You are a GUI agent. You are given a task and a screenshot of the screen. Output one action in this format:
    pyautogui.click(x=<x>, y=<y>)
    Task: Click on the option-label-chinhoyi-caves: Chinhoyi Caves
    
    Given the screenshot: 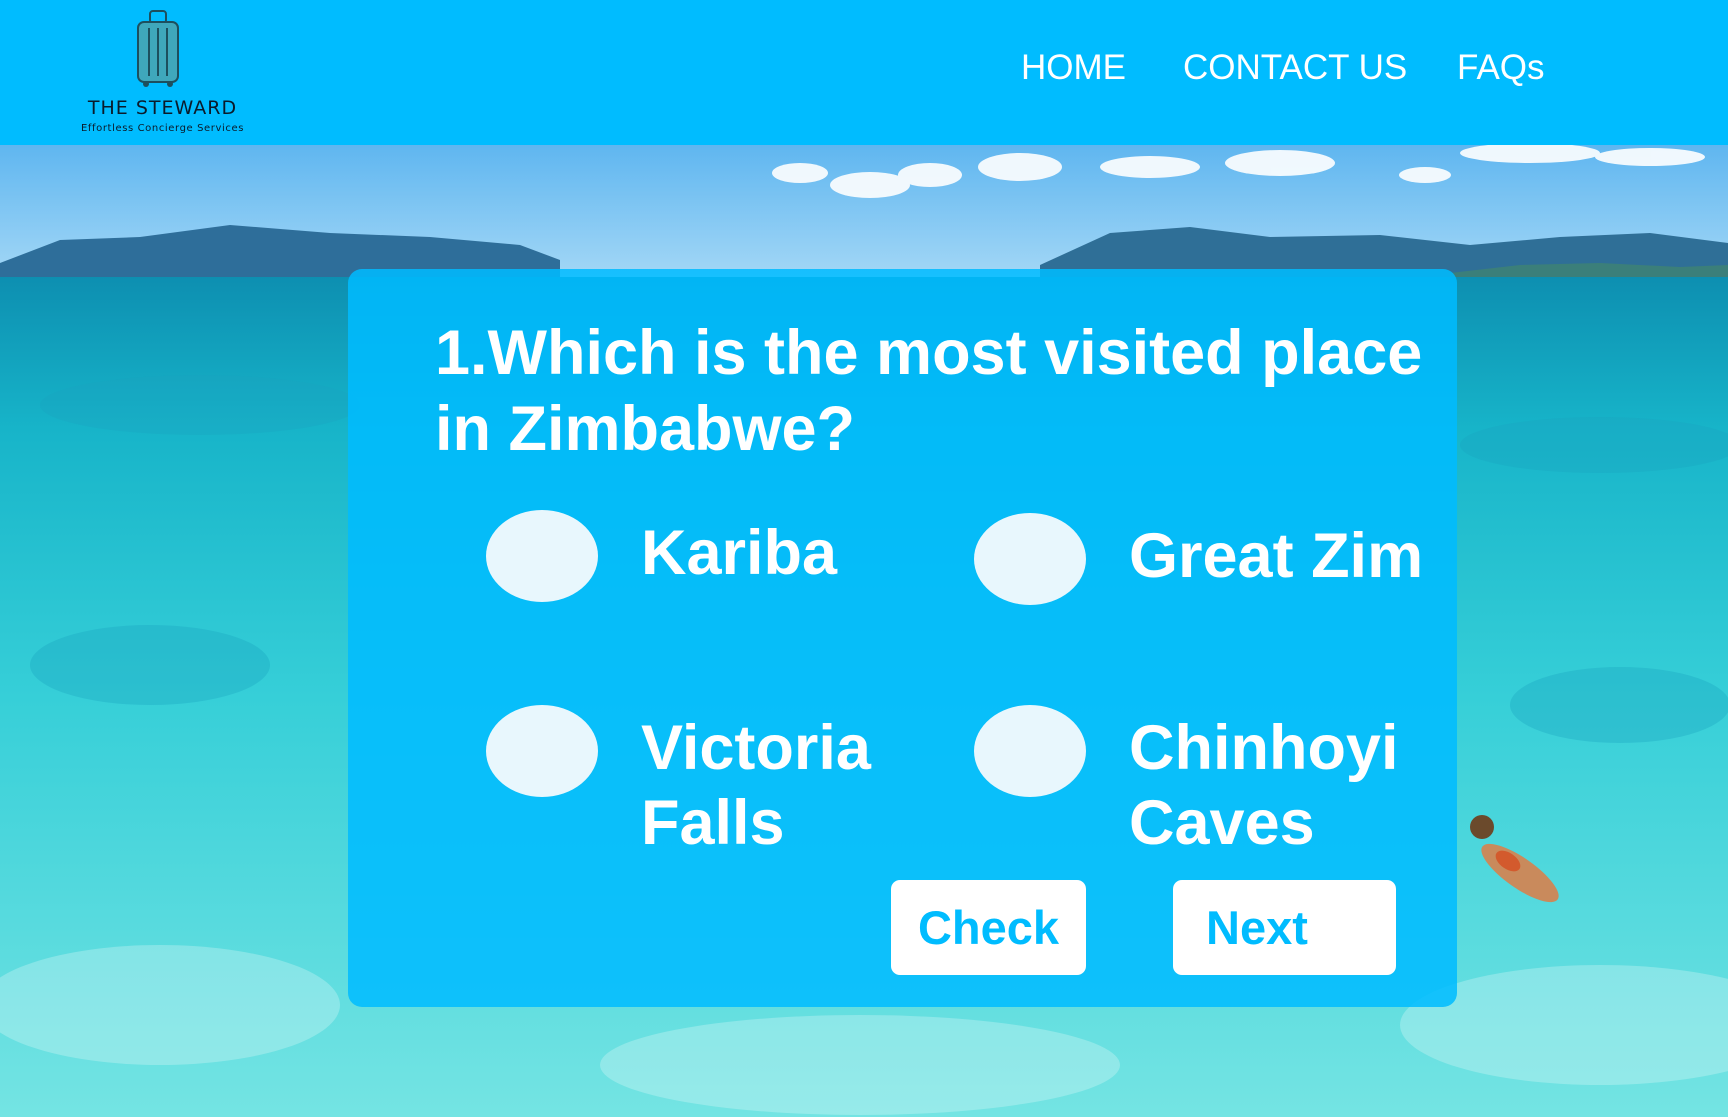 What is the action you would take?
    pyautogui.click(x=1279, y=786)
    